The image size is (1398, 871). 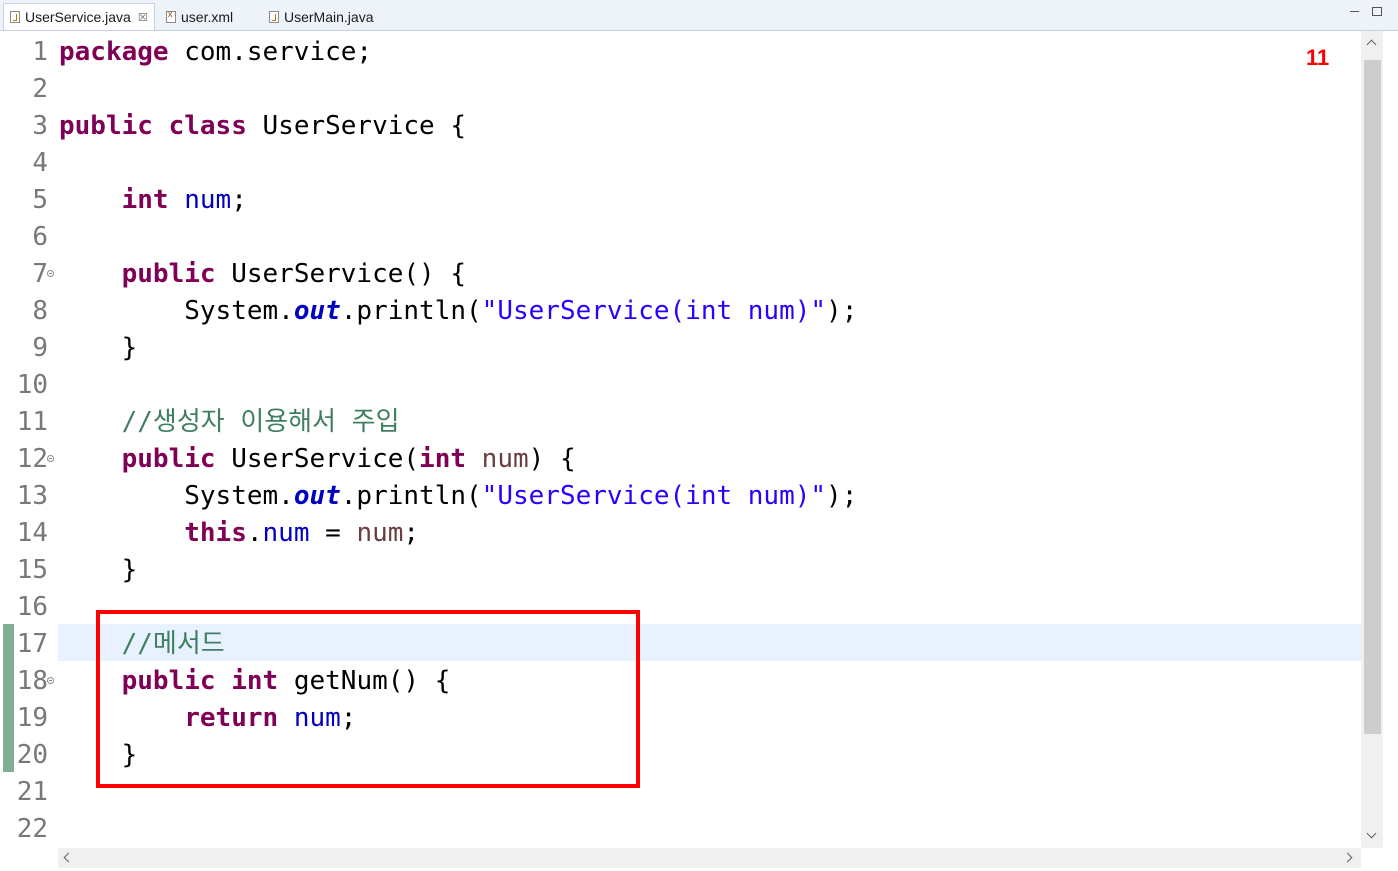 What do you see at coordinates (32, 607) in the screenshot?
I see `line-number: 16` at bounding box center [32, 607].